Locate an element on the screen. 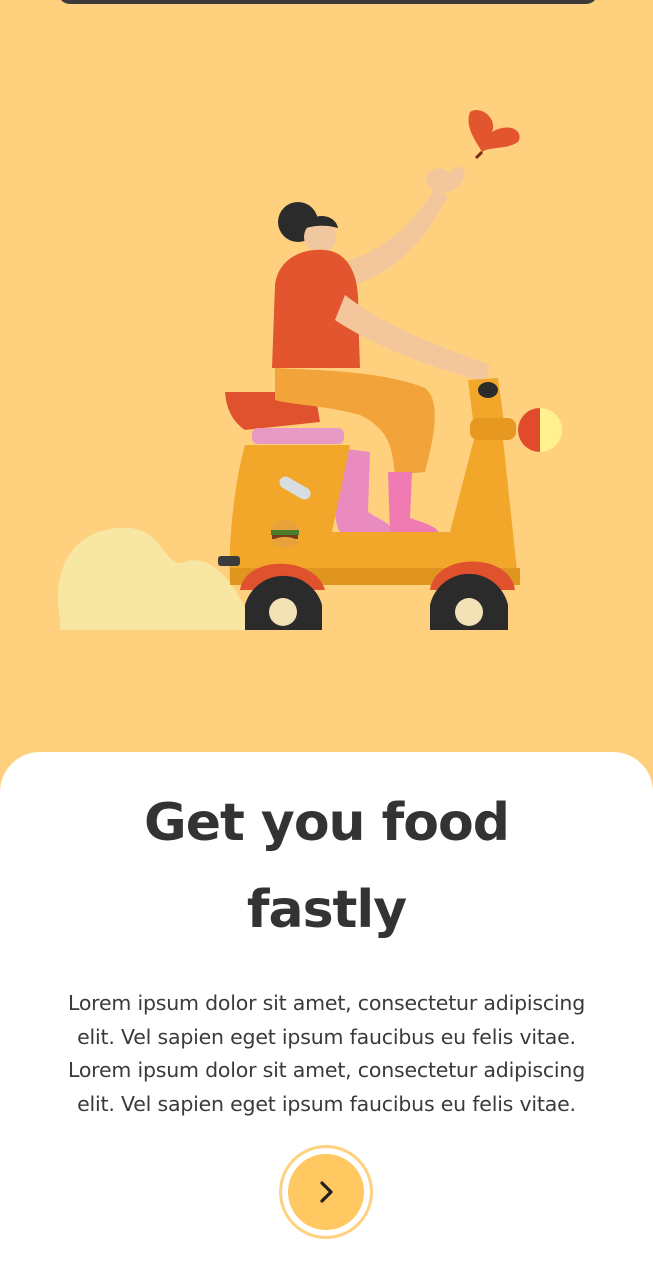 This screenshot has height=1280, width=653. chevron-right-icon is located at coordinates (326, 1192).